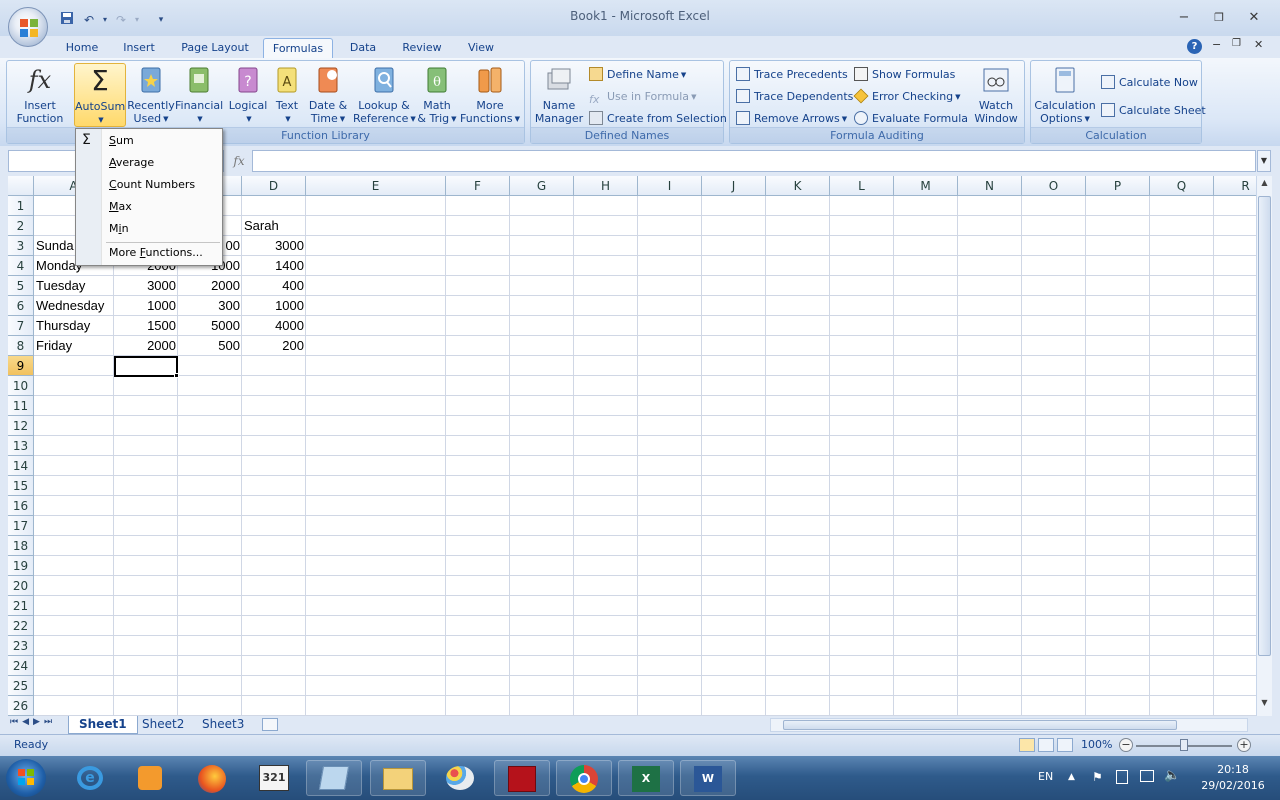  Describe the element at coordinates (376, 186) in the screenshot. I see `column-header-e: E` at that location.